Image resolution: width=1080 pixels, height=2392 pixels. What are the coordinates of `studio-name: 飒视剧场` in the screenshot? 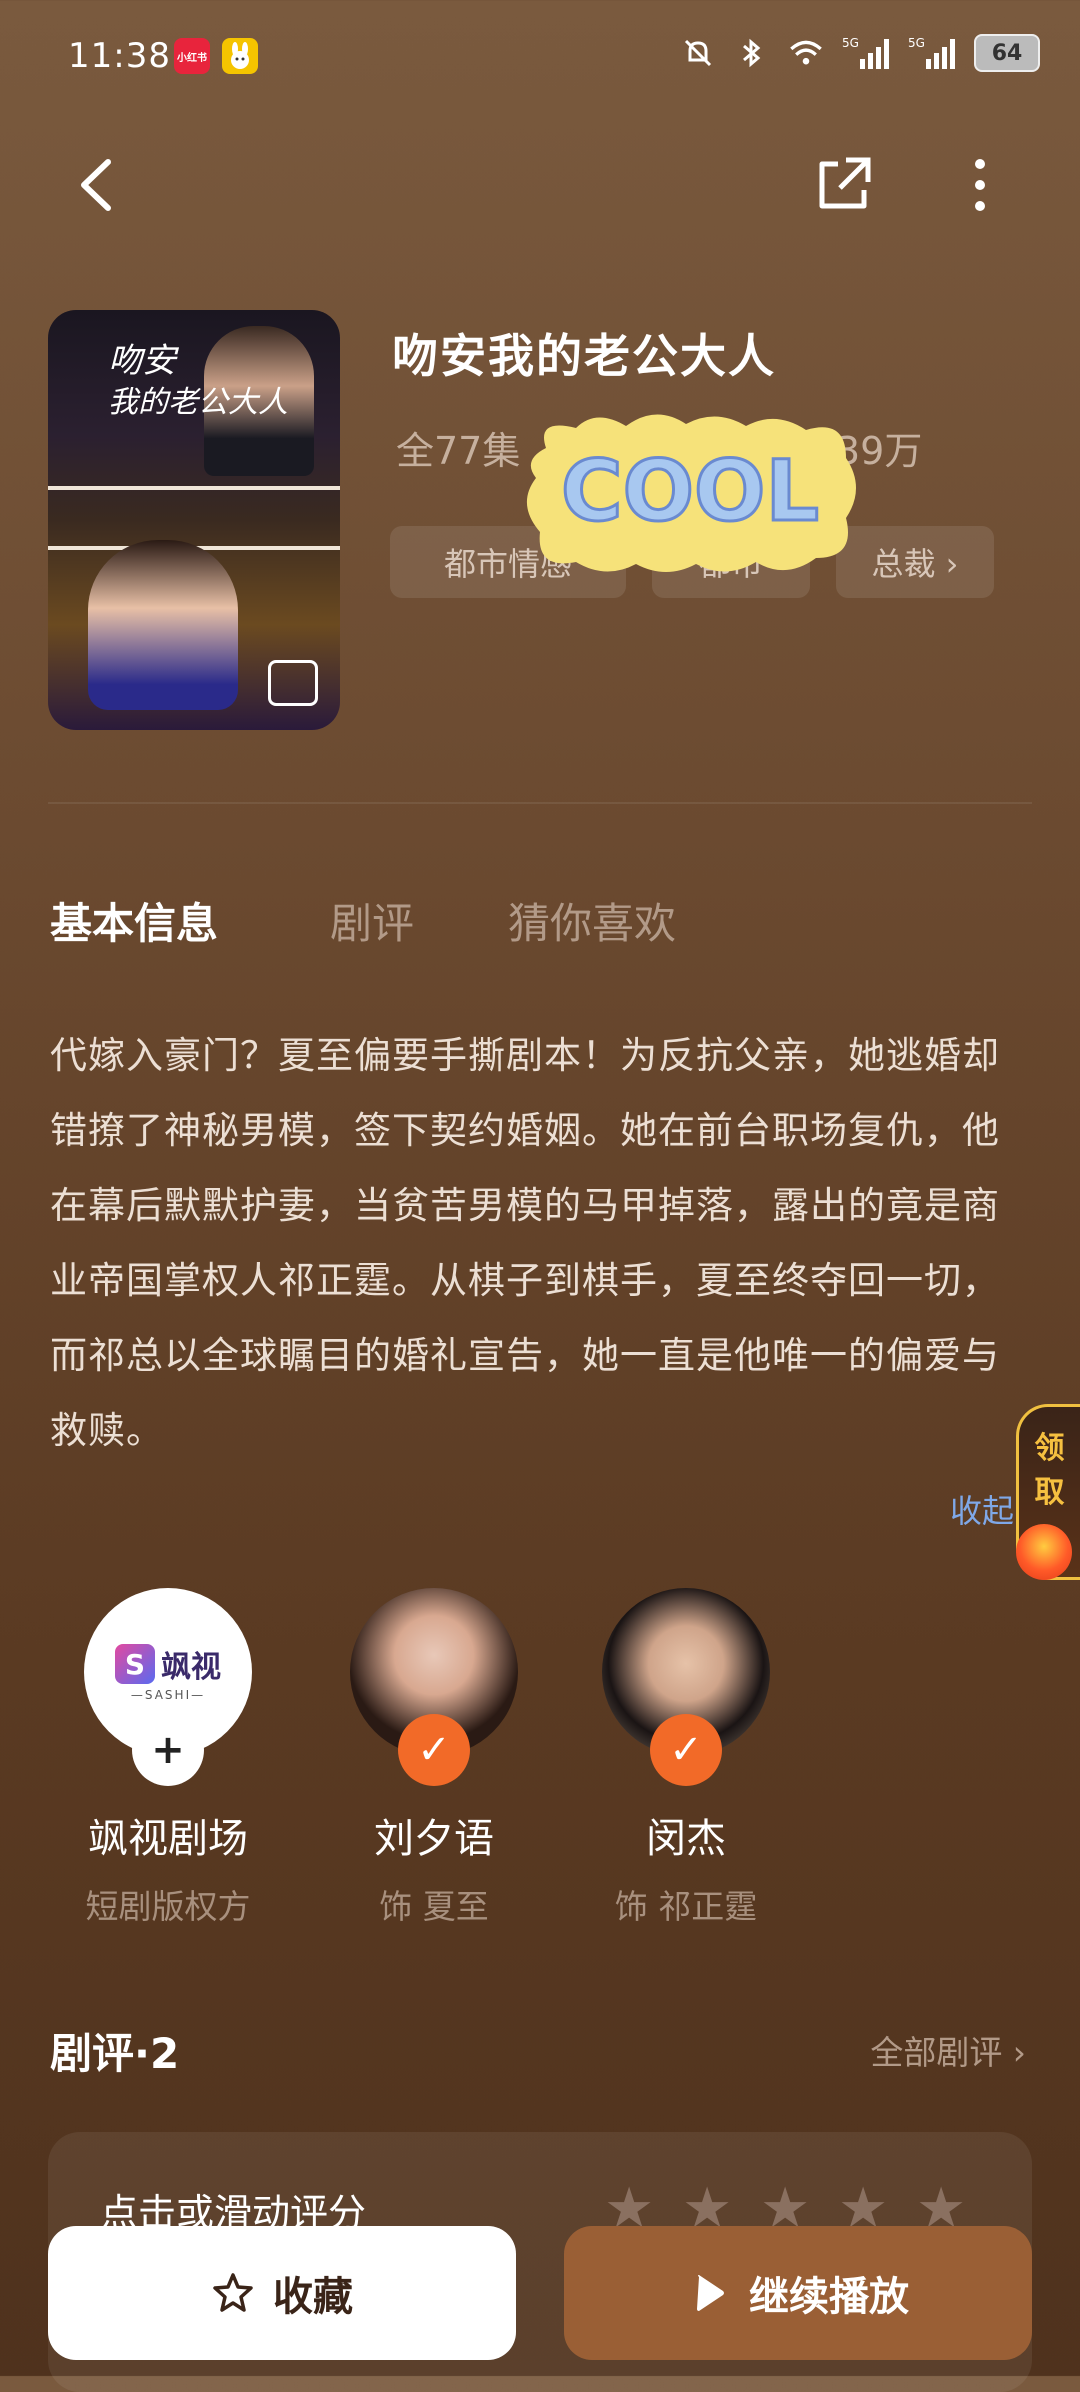 It's located at (168, 1839).